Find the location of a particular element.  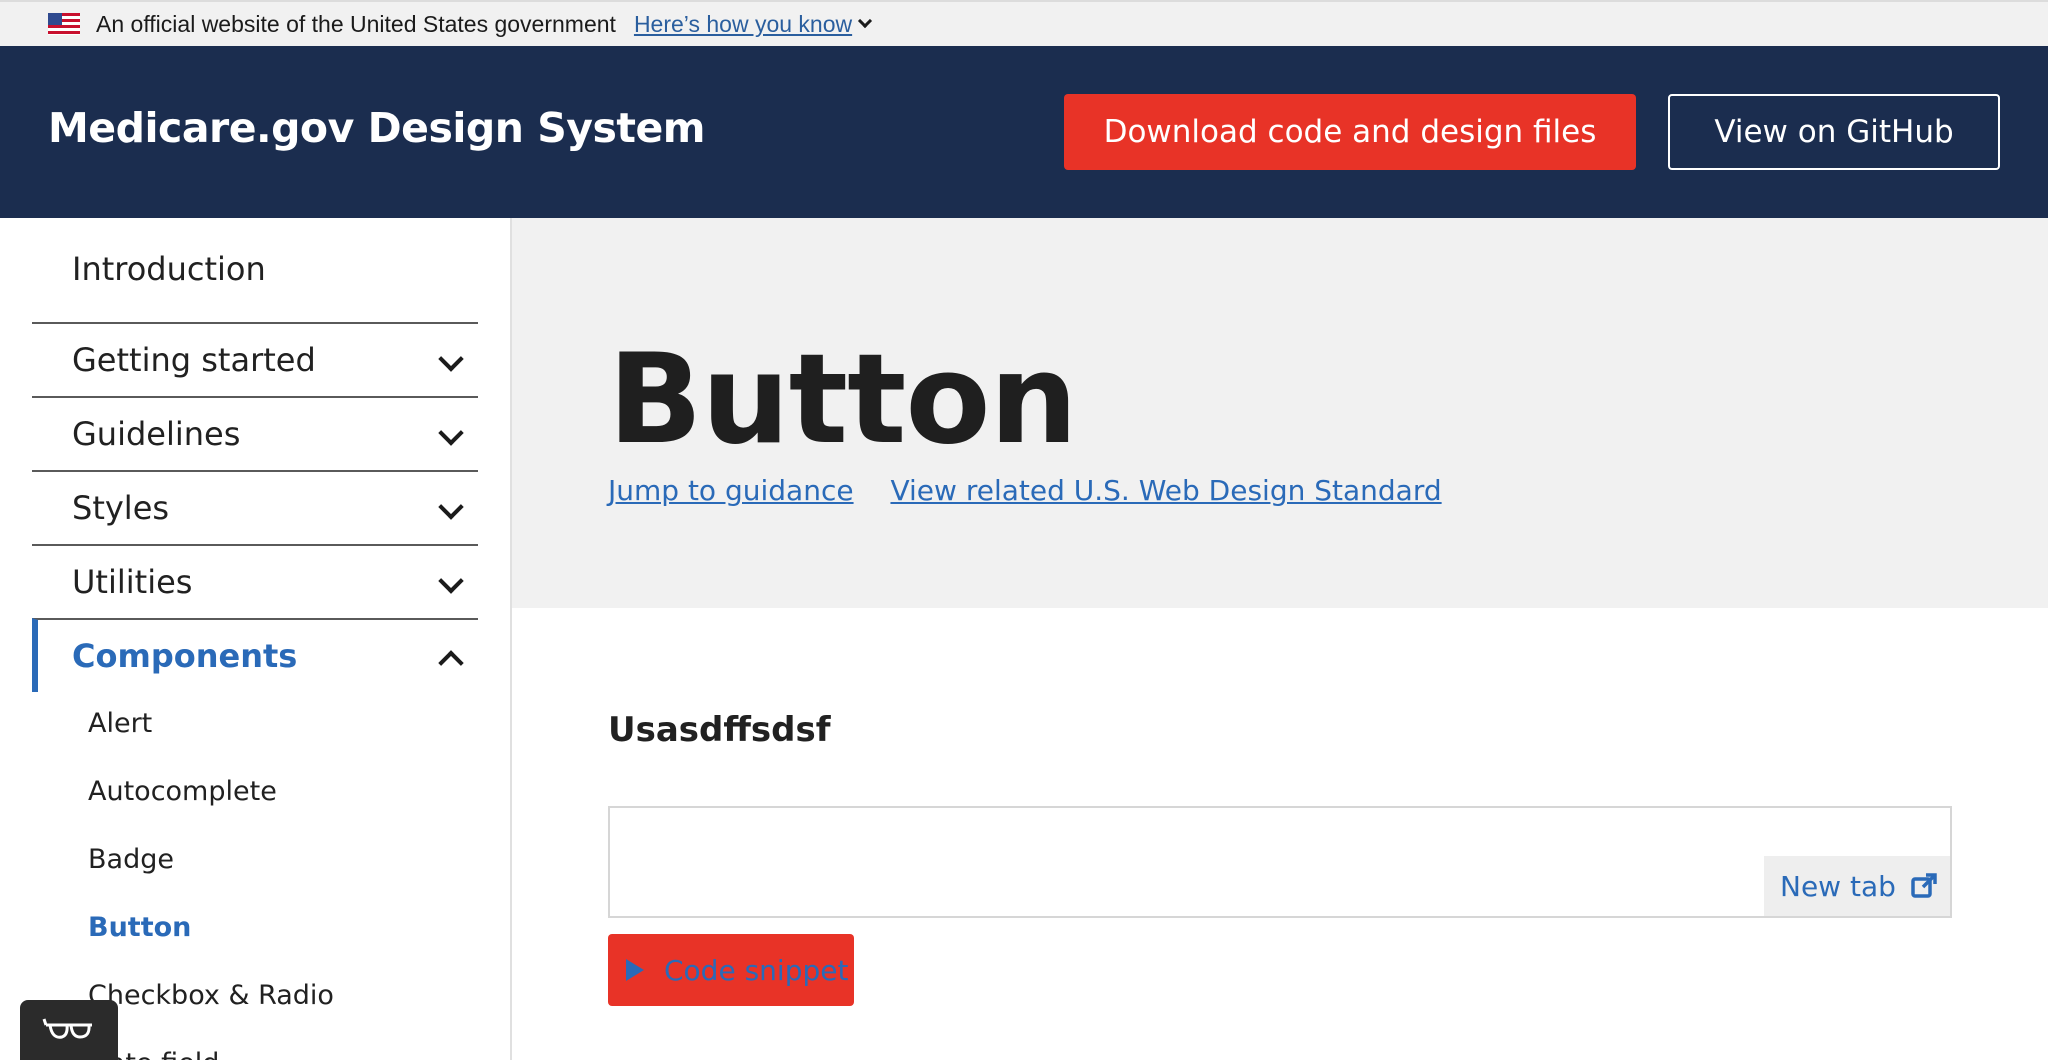

chevron-up-icon is located at coordinates (451, 663).